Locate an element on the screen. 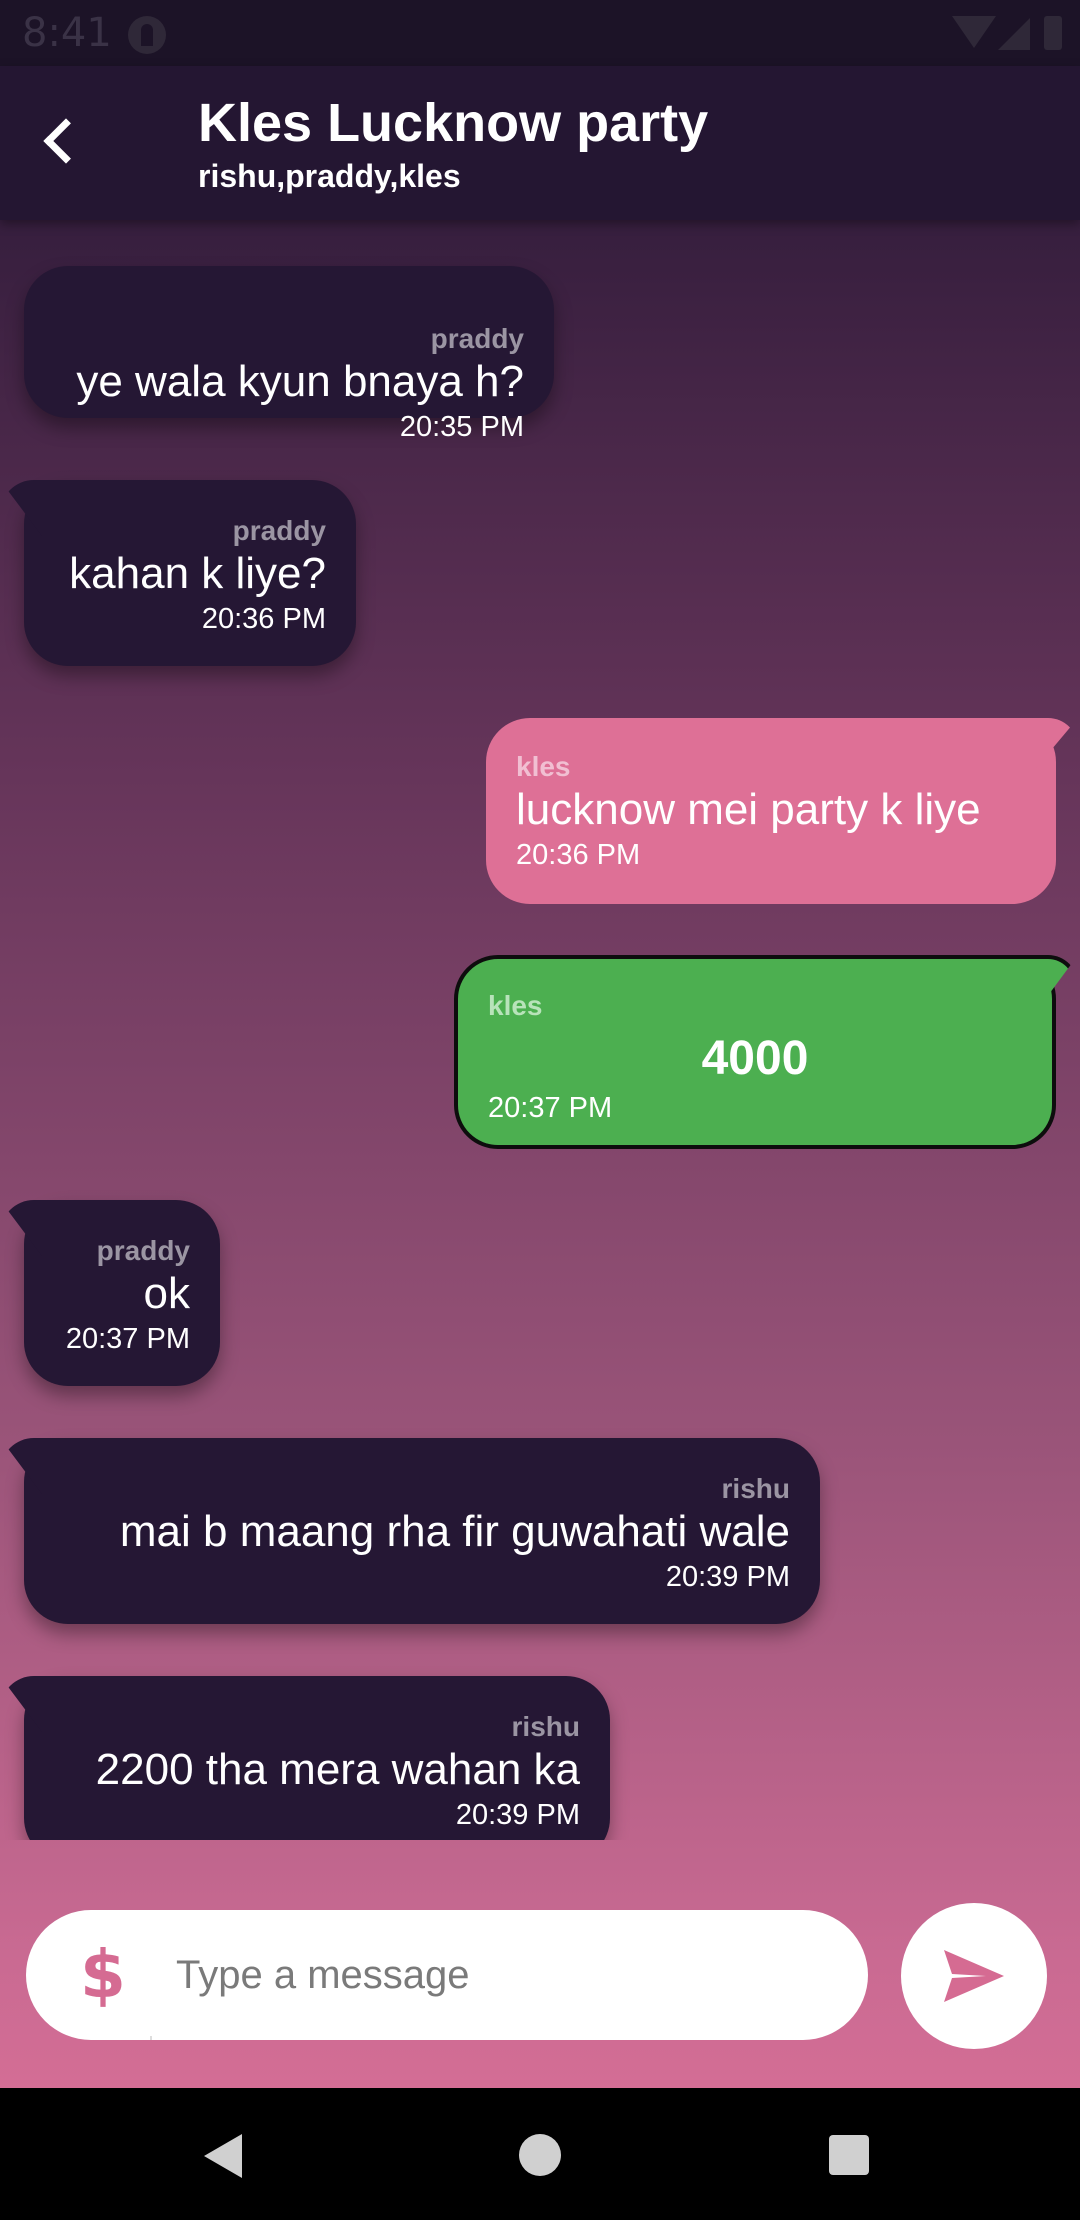 This screenshot has height=2220, width=1080. payment-bubble: kles 4000 20:37 PM is located at coordinates (755, 1052).